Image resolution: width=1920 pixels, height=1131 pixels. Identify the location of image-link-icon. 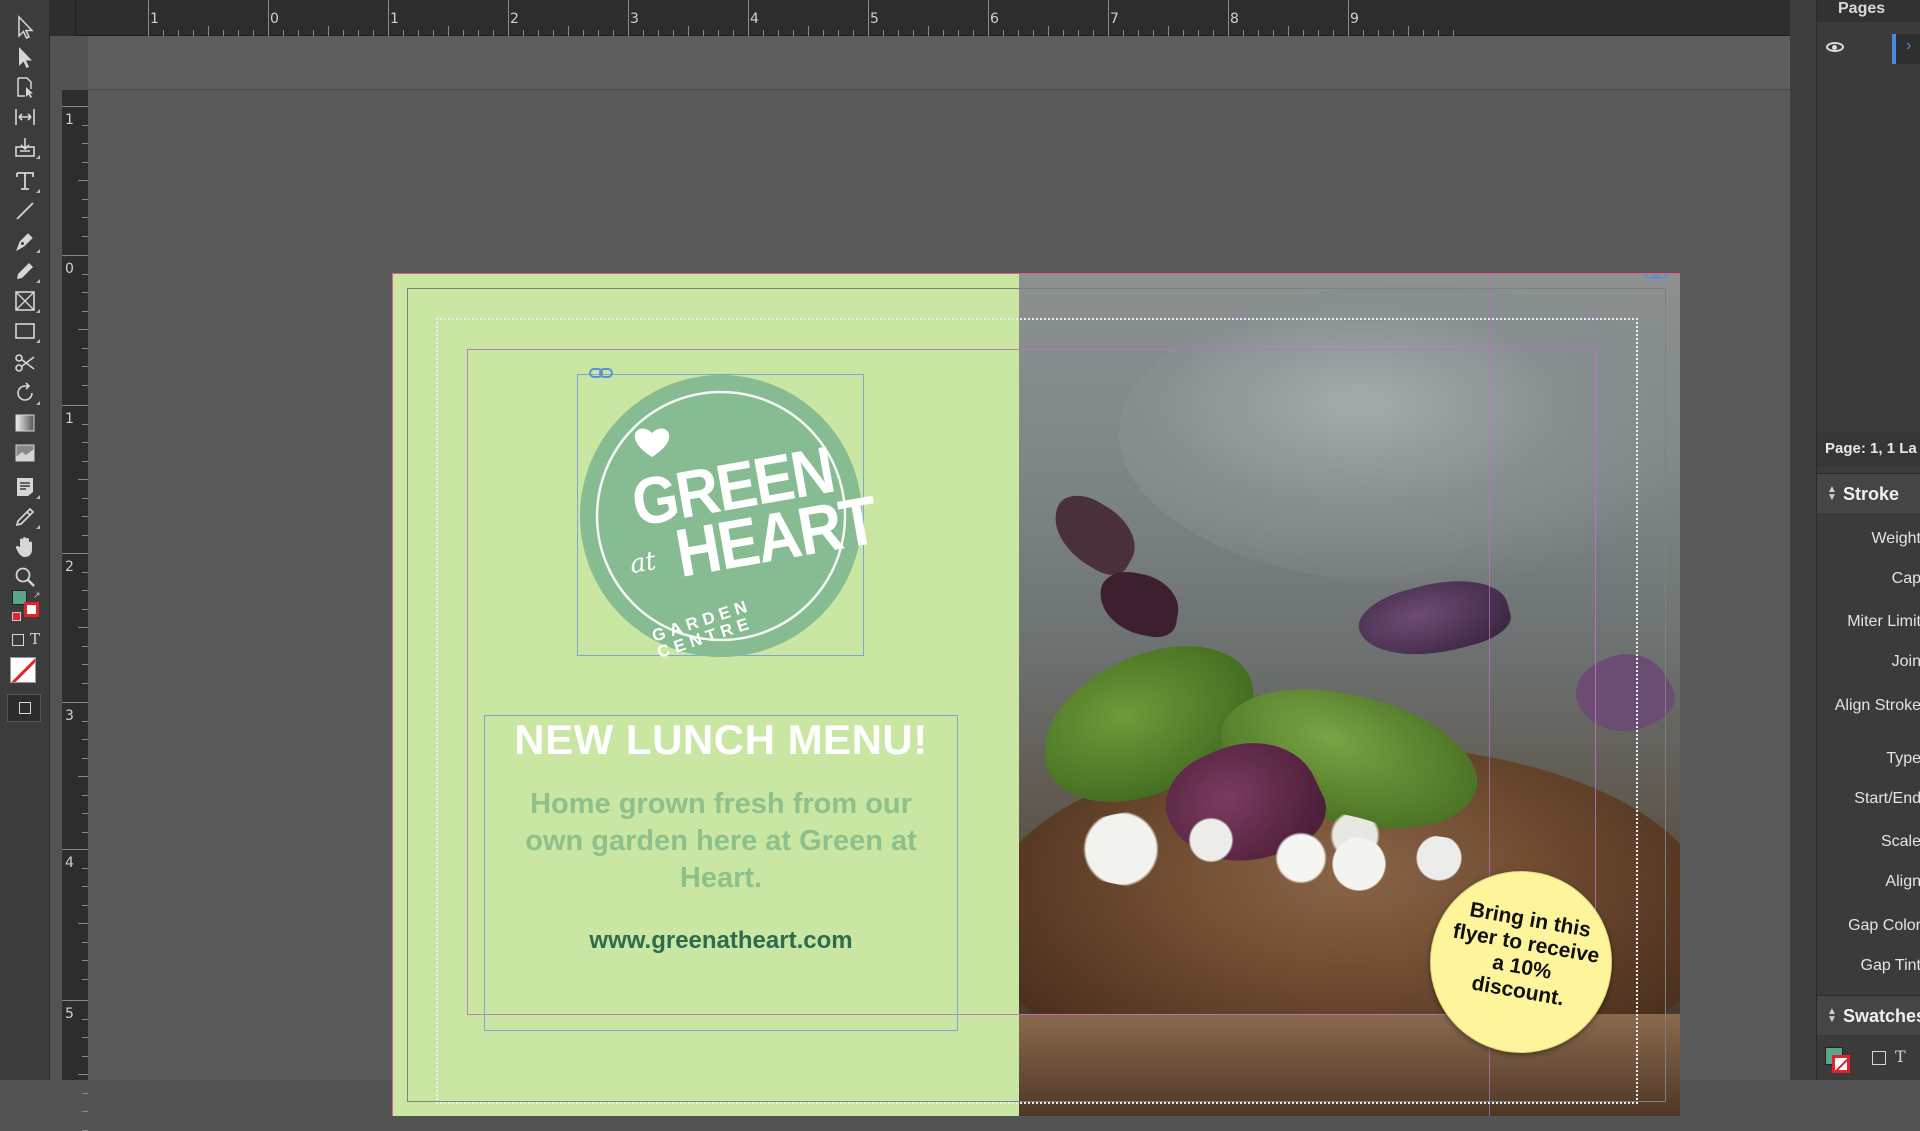
(1656, 276).